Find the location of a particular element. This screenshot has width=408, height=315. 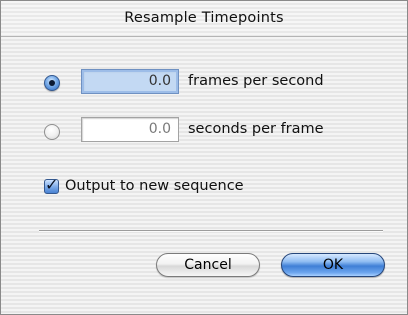

radio-selected-dot is located at coordinates (52, 83).